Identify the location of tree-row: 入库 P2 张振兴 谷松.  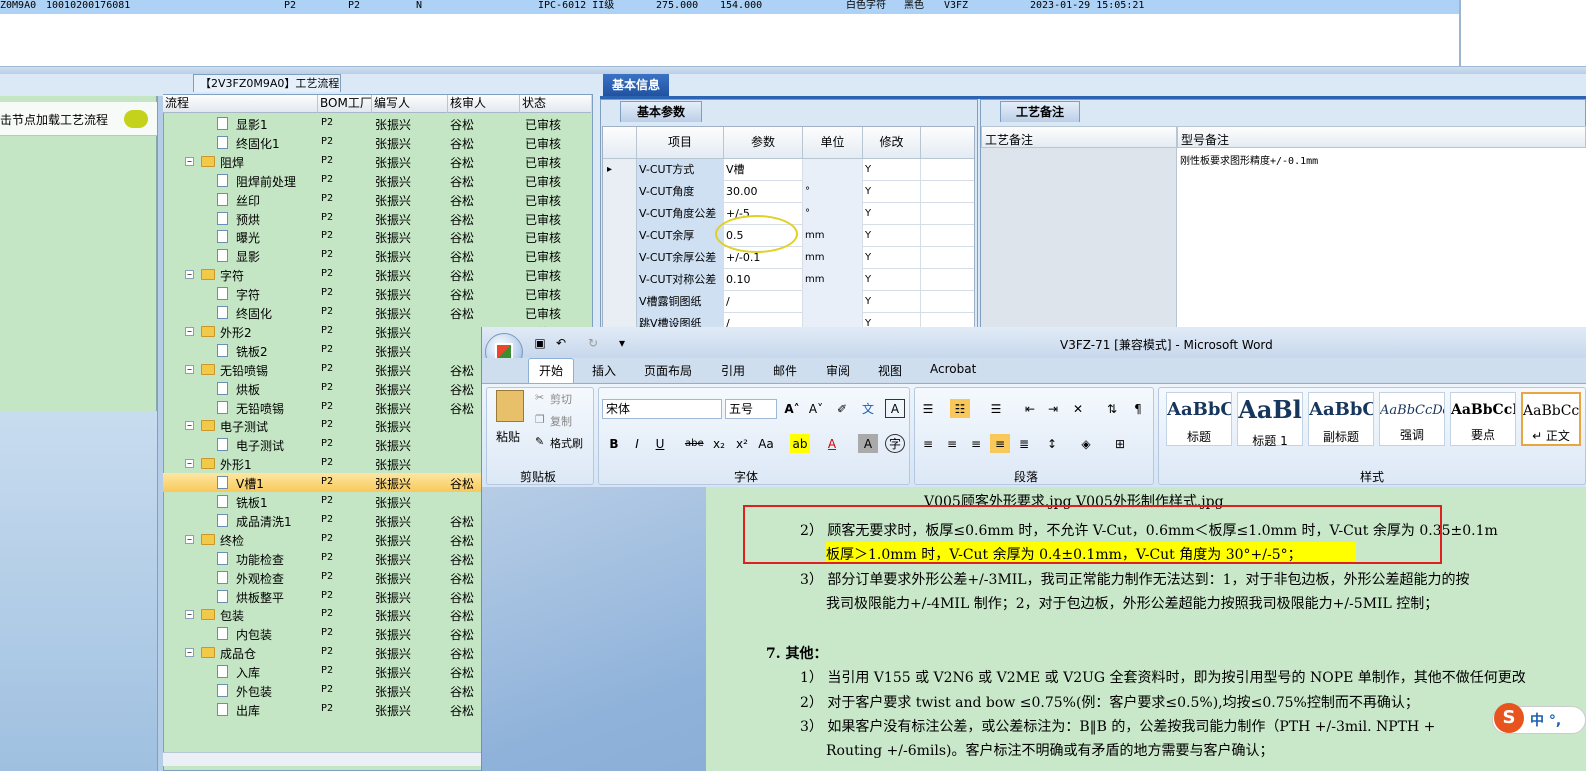
(322, 671).